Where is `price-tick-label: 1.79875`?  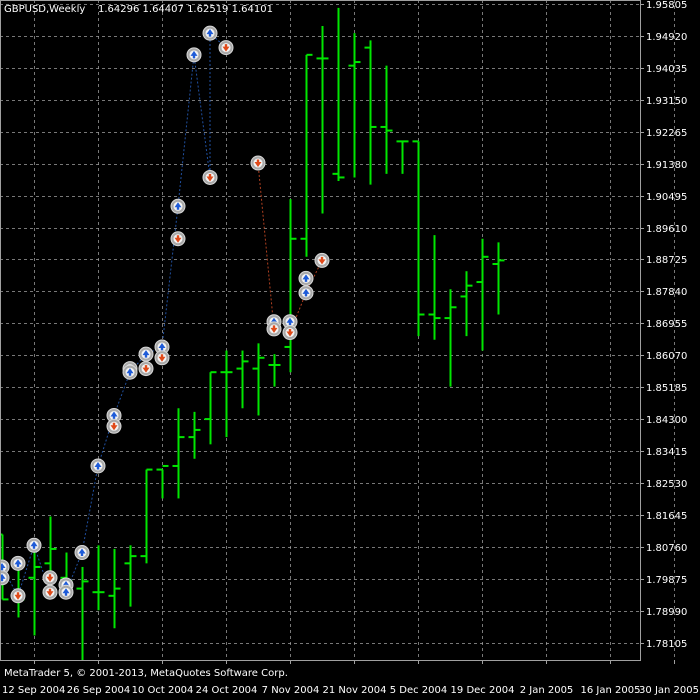 price-tick-label: 1.79875 is located at coordinates (666, 580).